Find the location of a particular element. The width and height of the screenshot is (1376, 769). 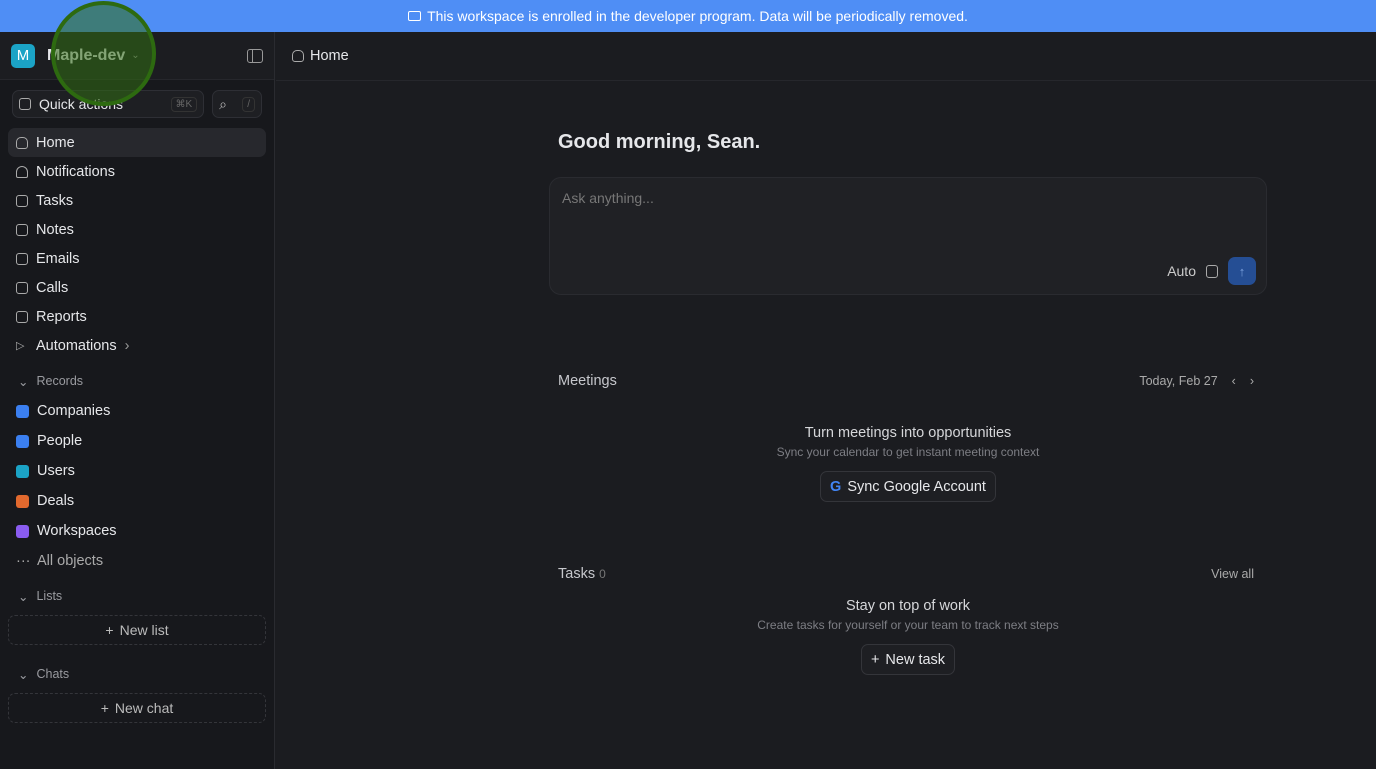

info-icon is located at coordinates (415, 16).